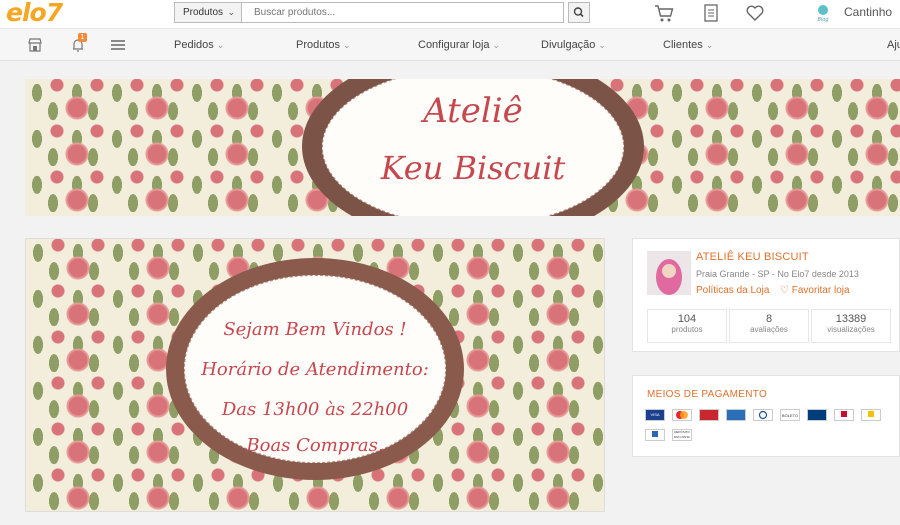 The image size is (900, 525). I want to click on user-name: Cantinho, so click(868, 12).